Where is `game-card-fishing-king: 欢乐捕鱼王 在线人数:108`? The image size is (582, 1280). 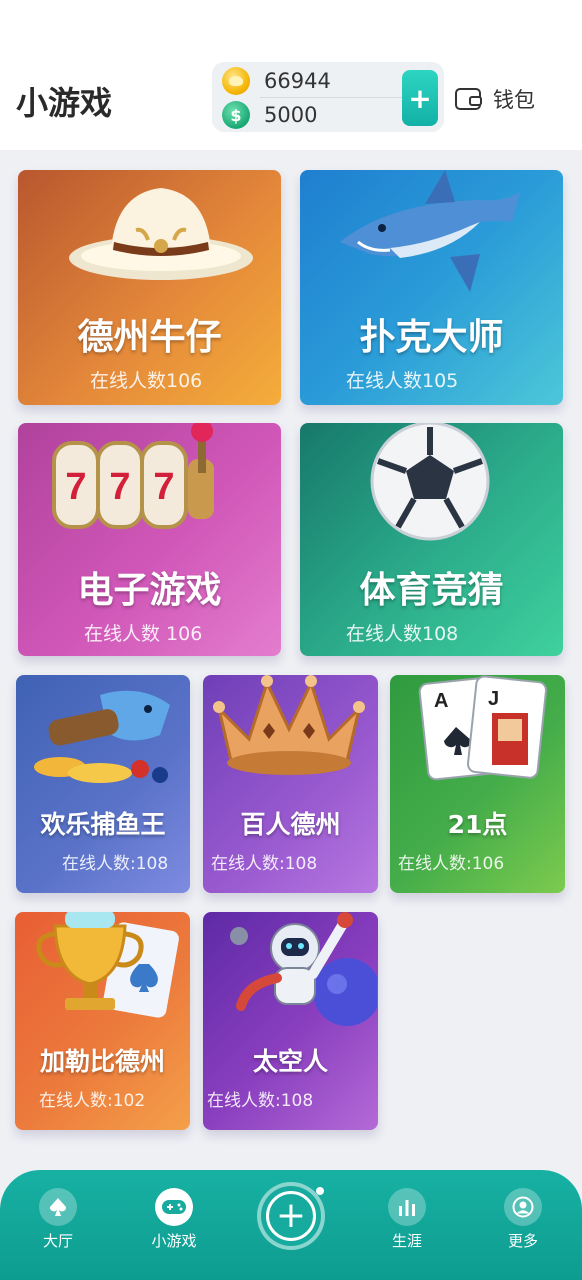
game-card-fishing-king: 欢乐捕鱼王 在线人数:108 is located at coordinates (103, 784).